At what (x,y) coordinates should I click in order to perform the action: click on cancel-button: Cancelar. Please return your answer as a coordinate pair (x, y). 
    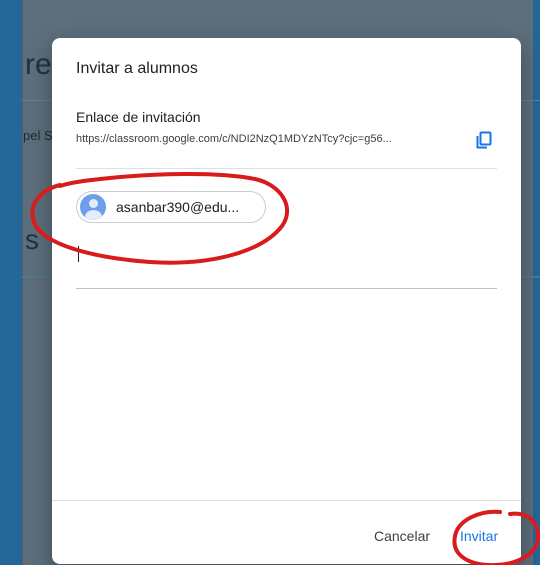
    Looking at the image, I should click on (402, 536).